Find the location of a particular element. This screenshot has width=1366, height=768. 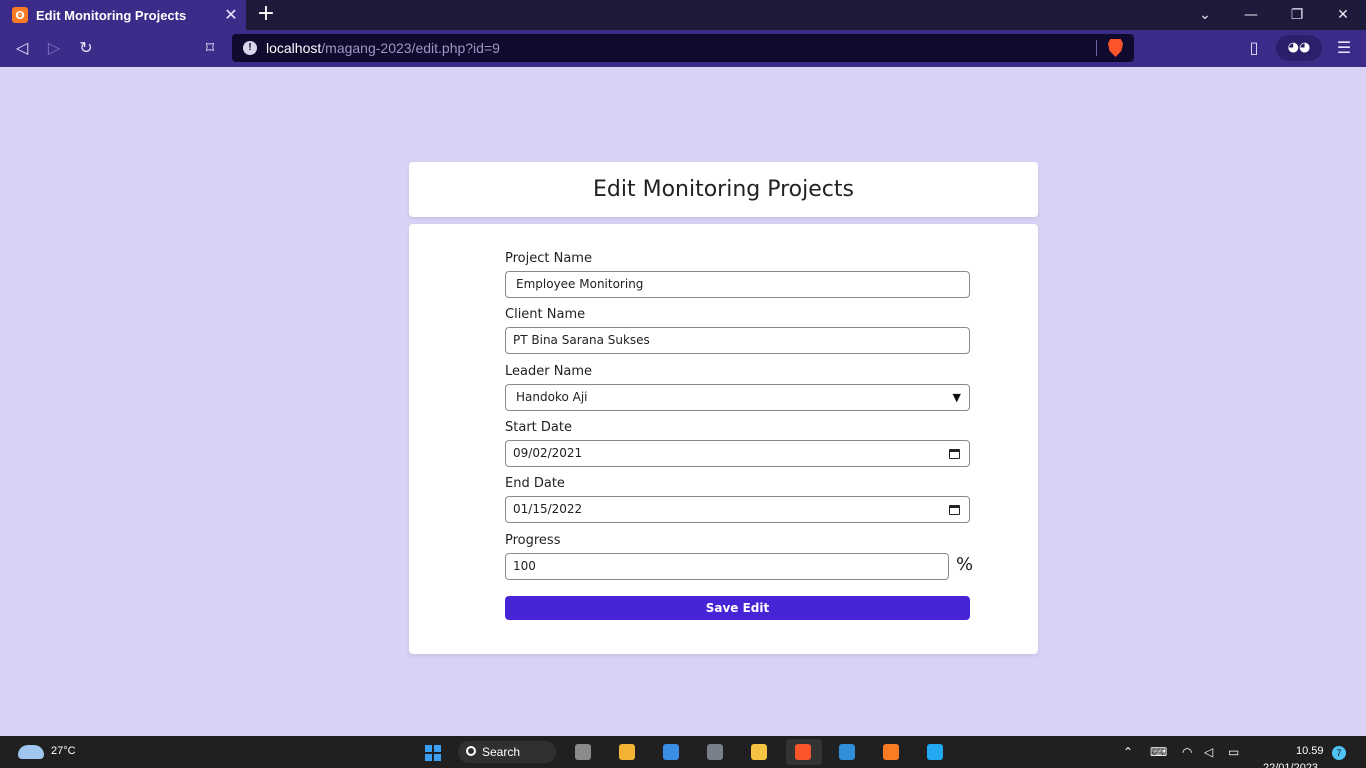

project-name-label: Project Name is located at coordinates (548, 258).